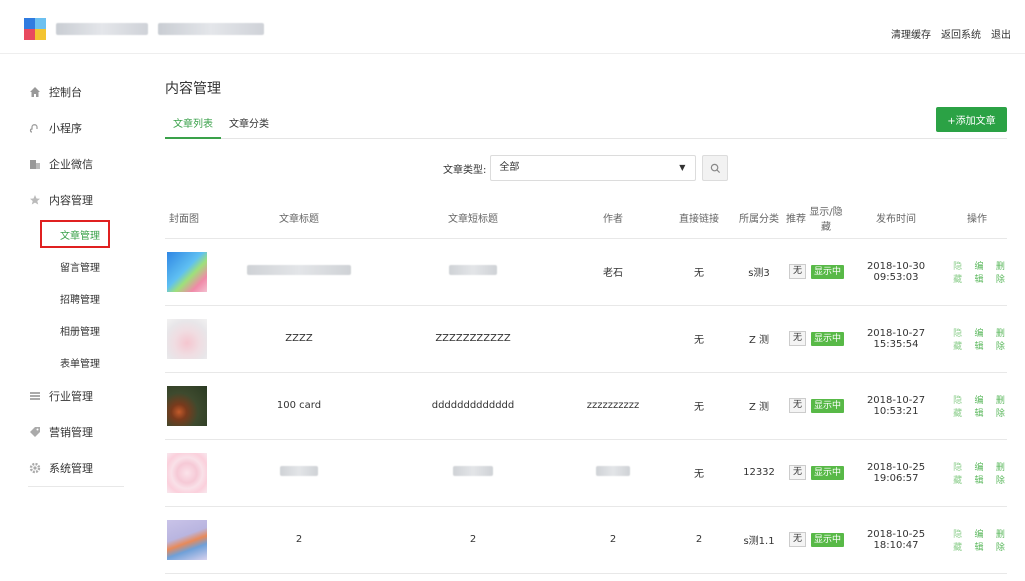  Describe the element at coordinates (759, 540) in the screenshot. I see `category-cell: s测1.1` at that location.